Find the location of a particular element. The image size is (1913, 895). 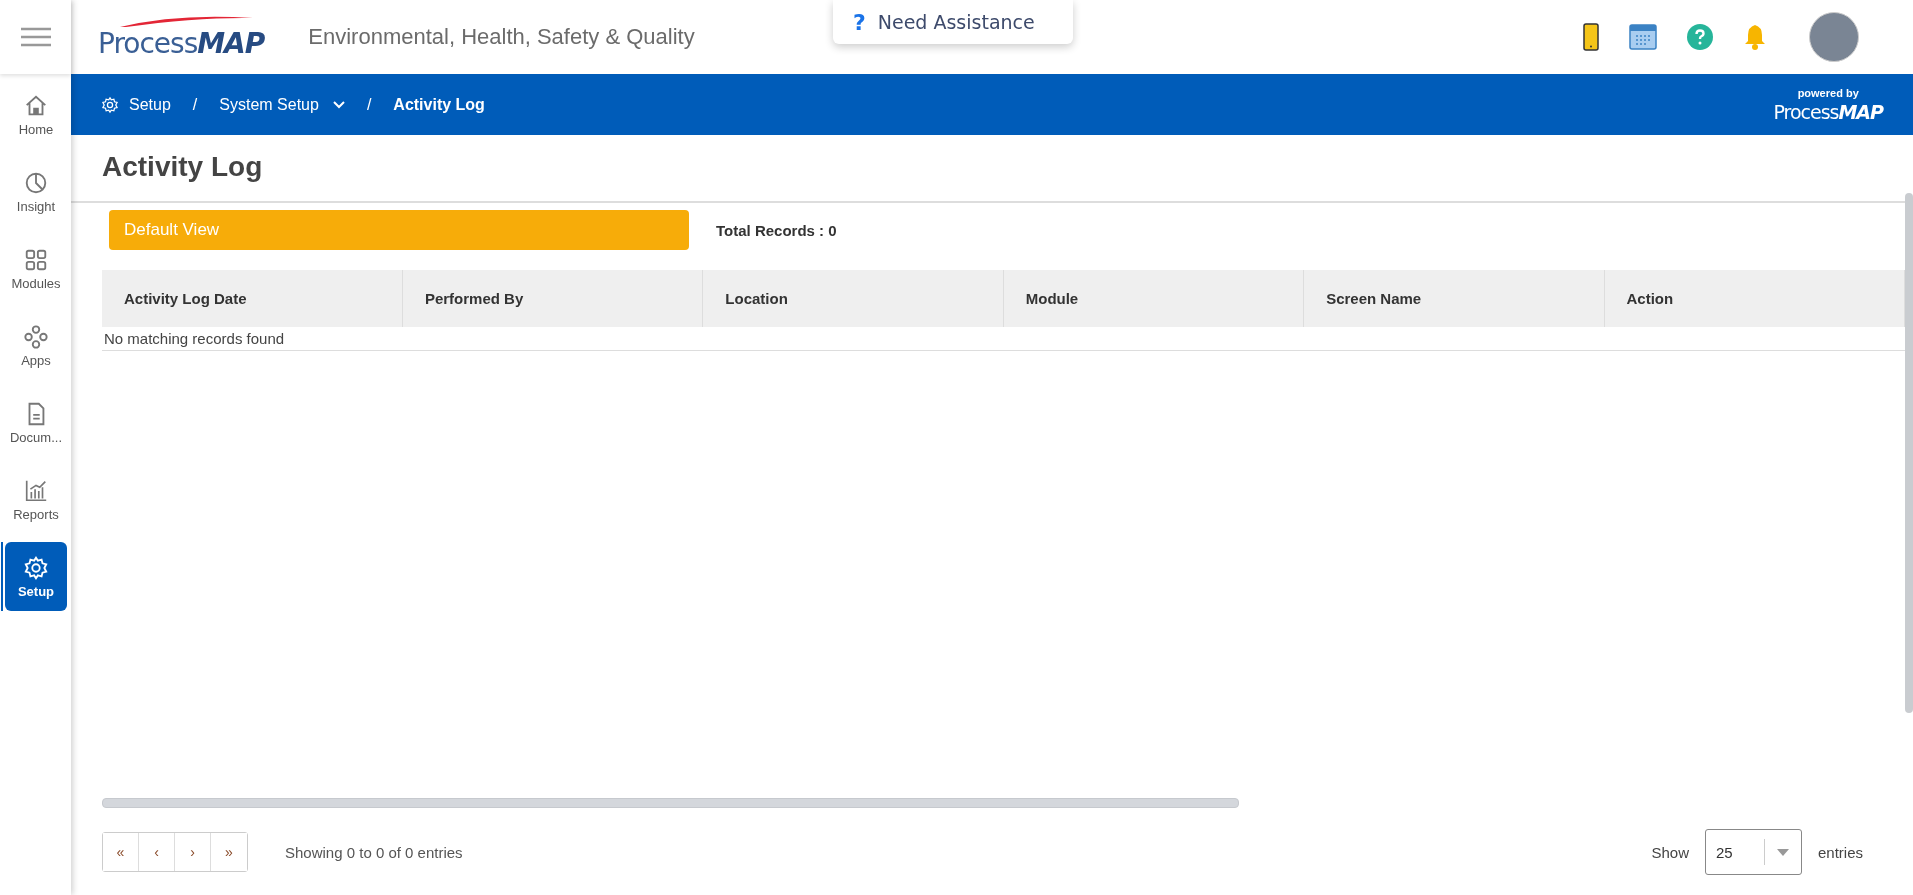

sidebar-item: Reports is located at coordinates (36, 499).